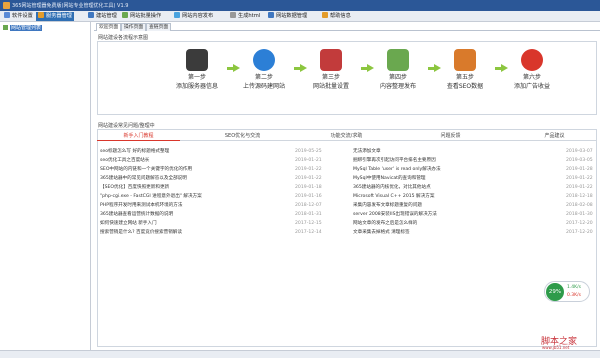 Image resolution: width=600 pixels, height=358 pixels. I want to click on tab-beginner: 新手入门教程, so click(138, 136).